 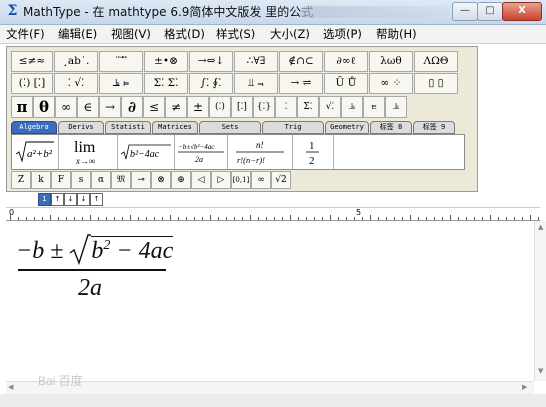 I want to click on greek-lower-palette-button: λωθ, so click(x=391, y=61).